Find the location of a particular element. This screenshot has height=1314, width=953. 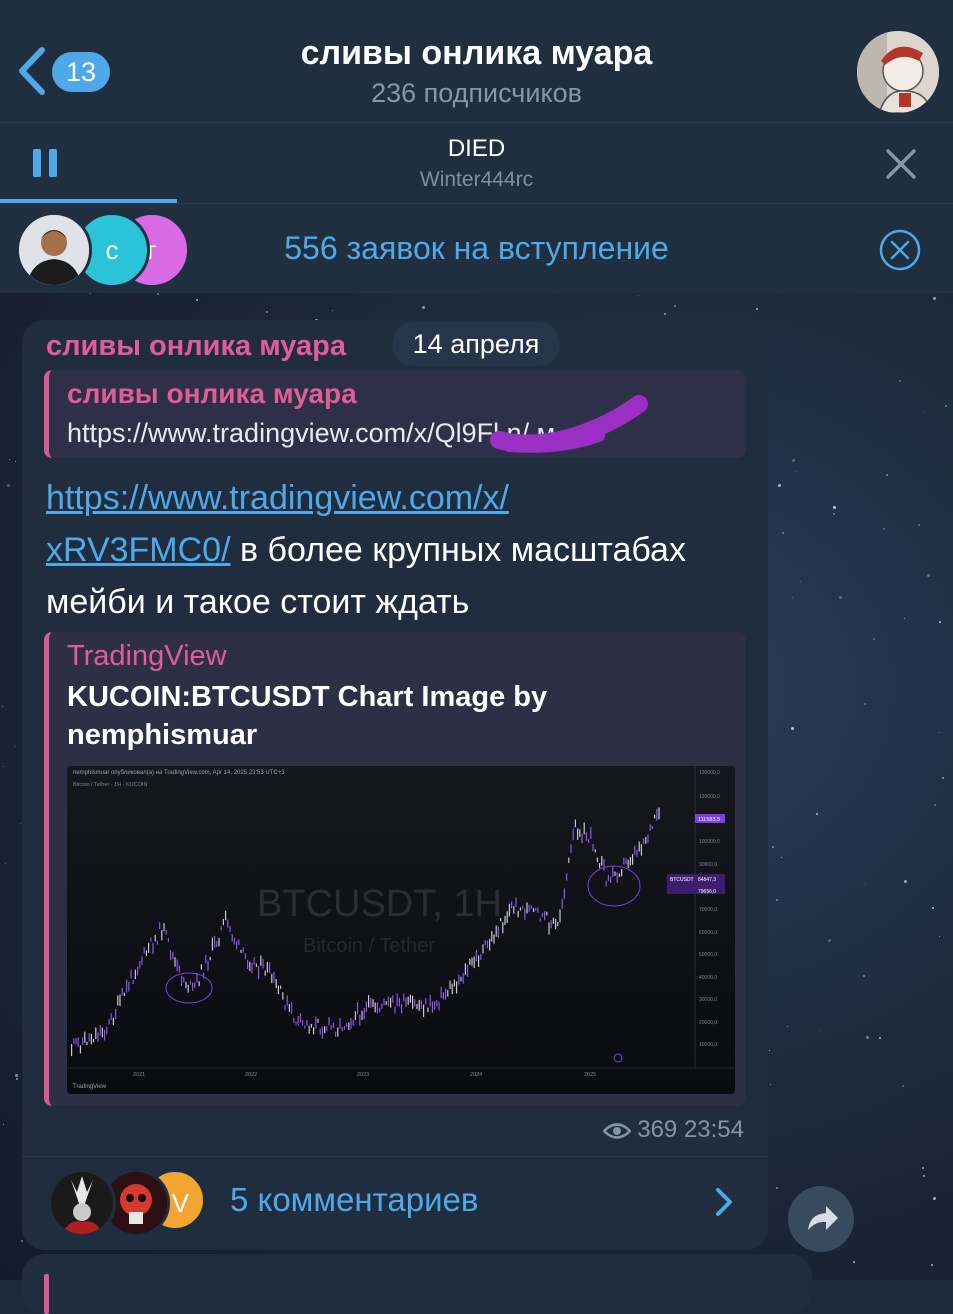

join-requests-text: 556 заявок на вступление is located at coordinates (476, 248).